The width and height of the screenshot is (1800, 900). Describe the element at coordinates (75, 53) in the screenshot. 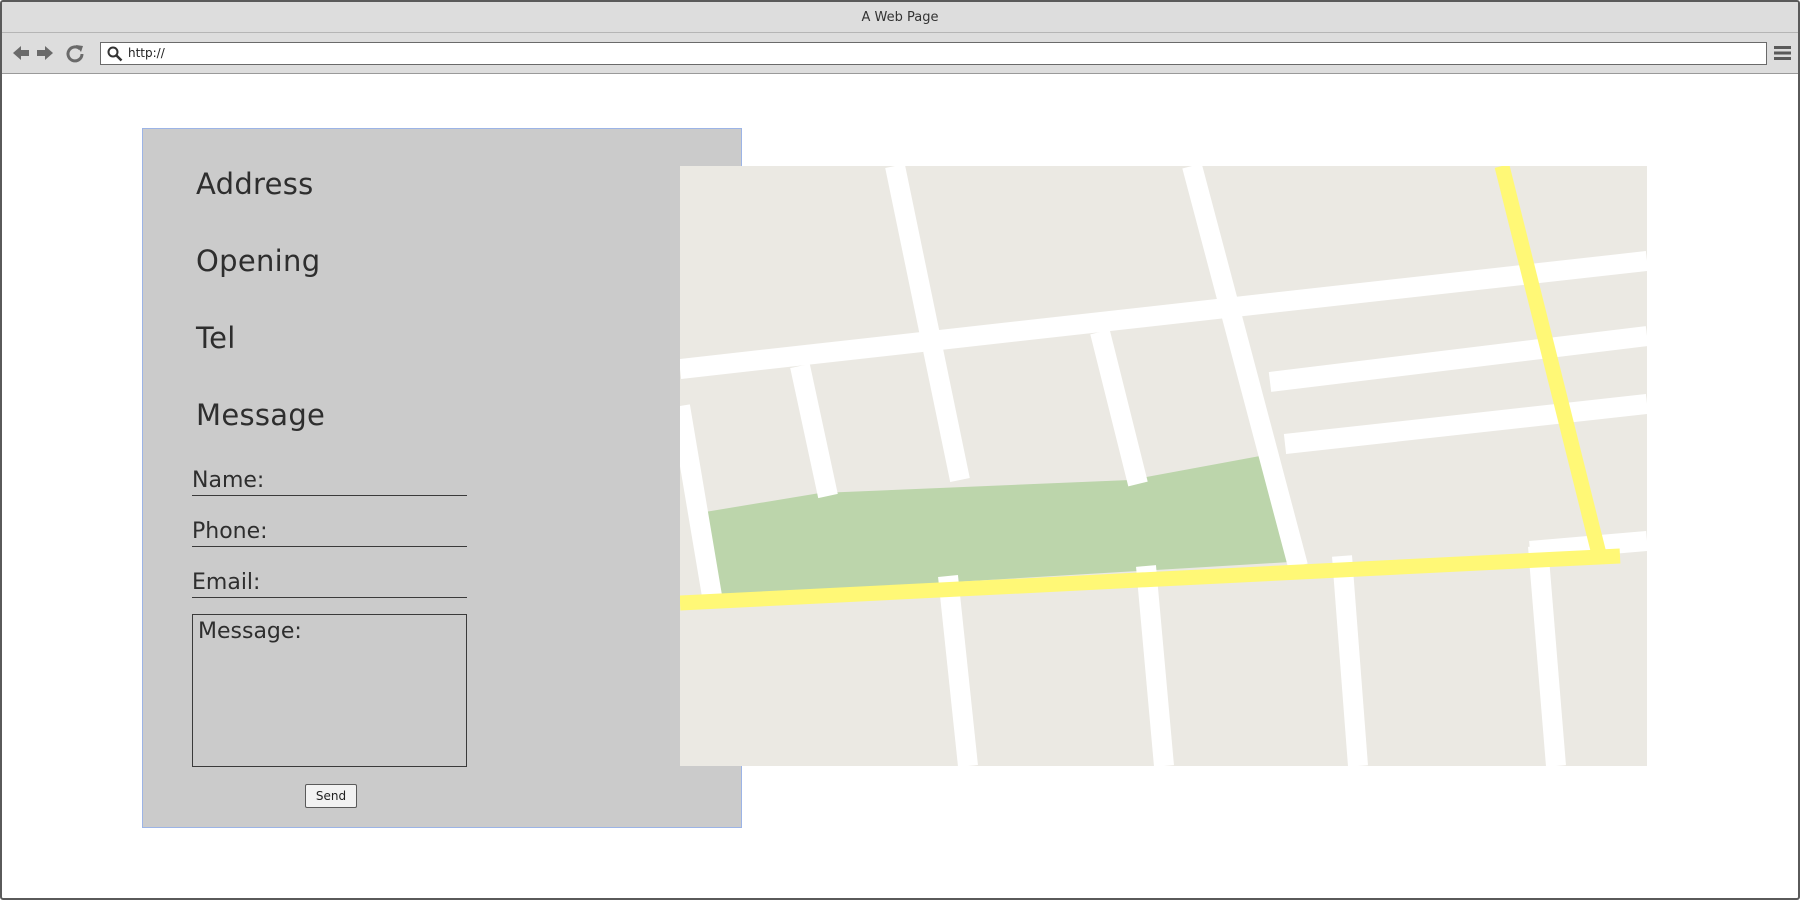

I see `reload-icon` at that location.